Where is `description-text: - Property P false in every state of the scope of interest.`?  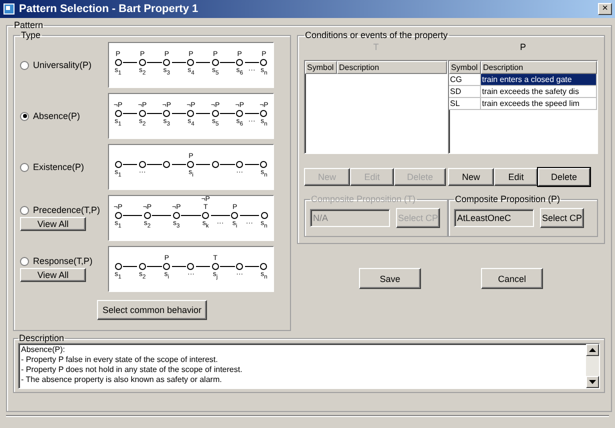 description-text: - Property P false in every state of the scope of interest. is located at coordinates (120, 360).